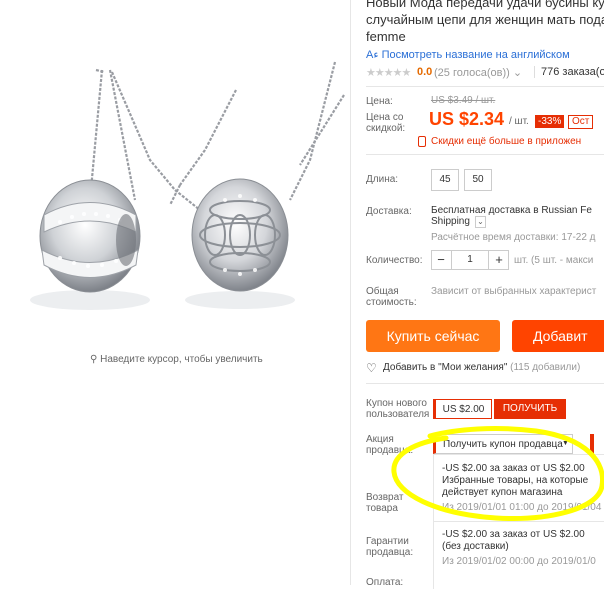  I want to click on buy-now-button: Купить сейчас, so click(433, 336).